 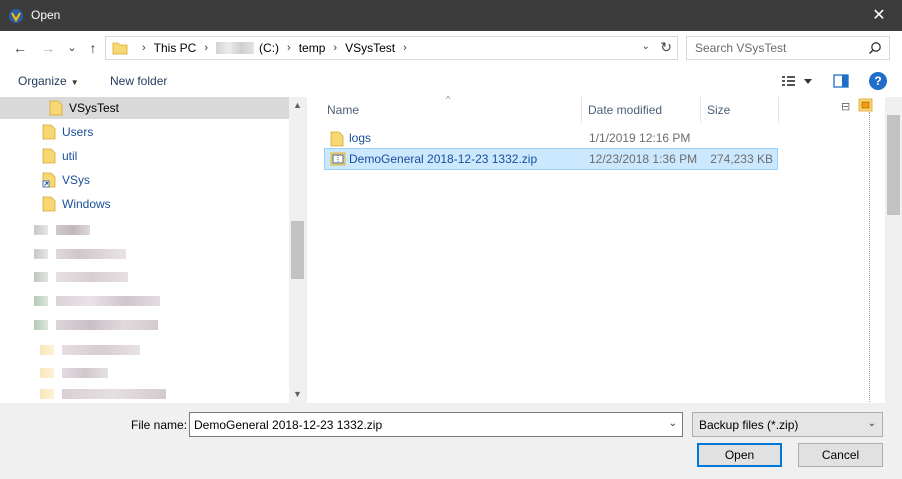 What do you see at coordinates (749, 425) in the screenshot?
I see `file-type-value: Backup files (*.zip)` at bounding box center [749, 425].